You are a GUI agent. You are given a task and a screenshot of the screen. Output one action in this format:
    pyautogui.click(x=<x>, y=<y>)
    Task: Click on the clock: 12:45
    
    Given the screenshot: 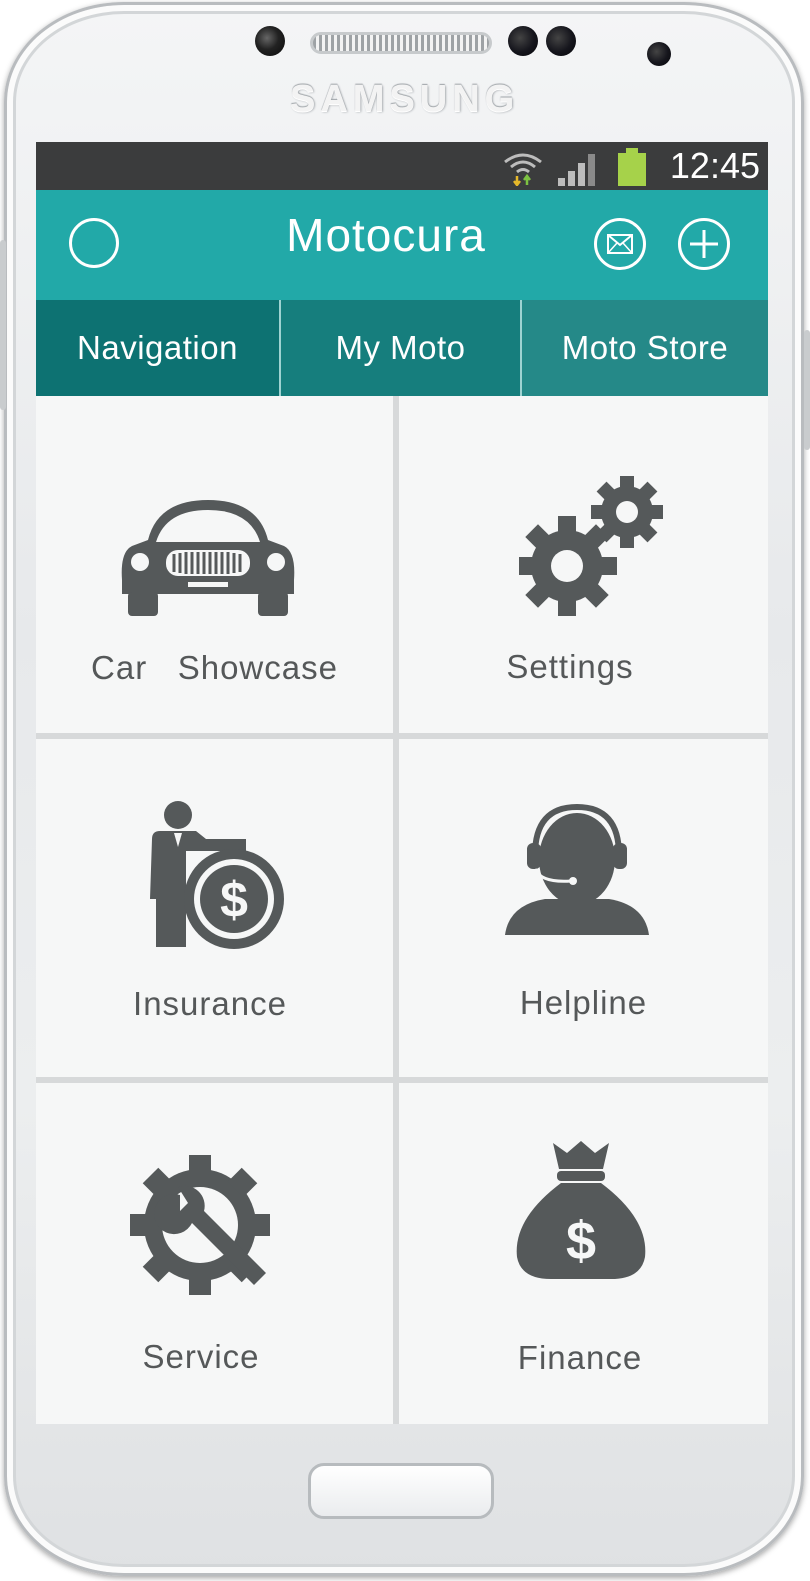 What is the action you would take?
    pyautogui.click(x=714, y=165)
    